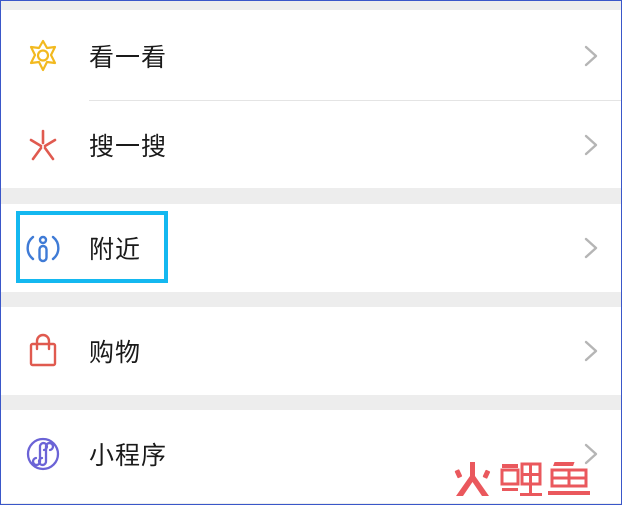 This screenshot has height=505, width=622. What do you see at coordinates (43, 56) in the screenshot?
I see `look-icon` at bounding box center [43, 56].